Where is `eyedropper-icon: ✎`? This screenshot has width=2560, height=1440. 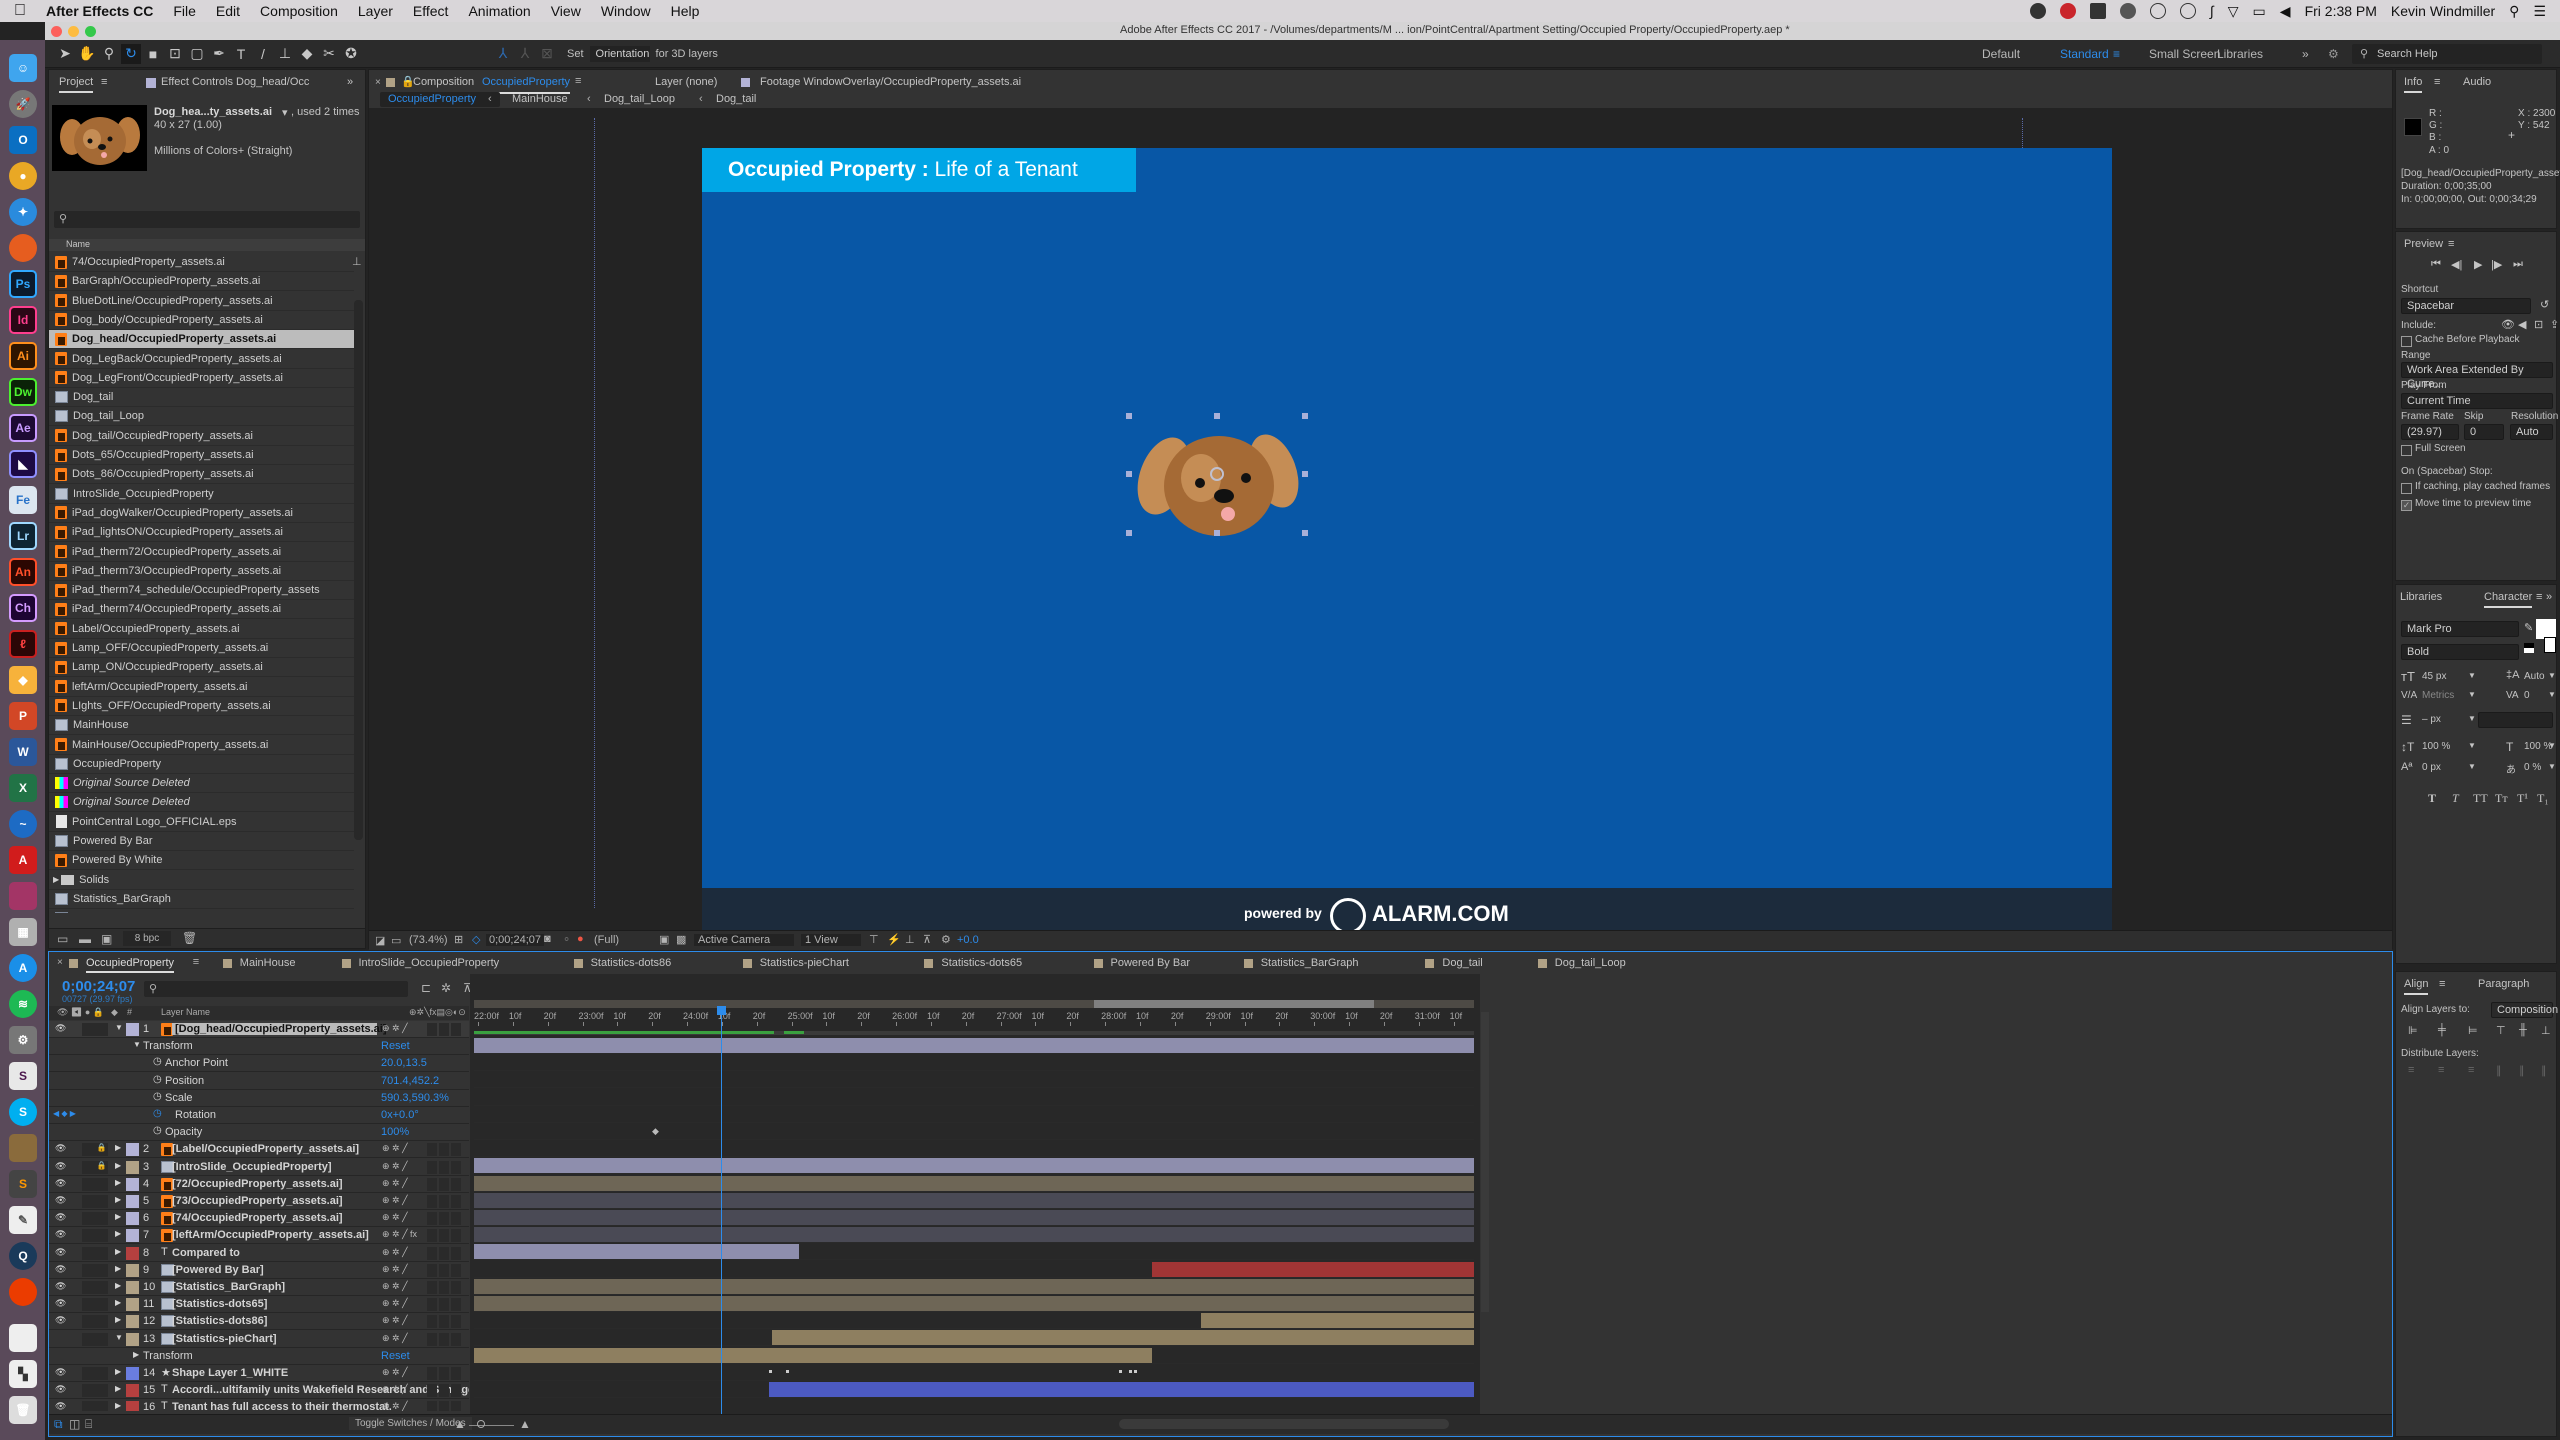
eyedropper-icon: ✎ is located at coordinates (2528, 627).